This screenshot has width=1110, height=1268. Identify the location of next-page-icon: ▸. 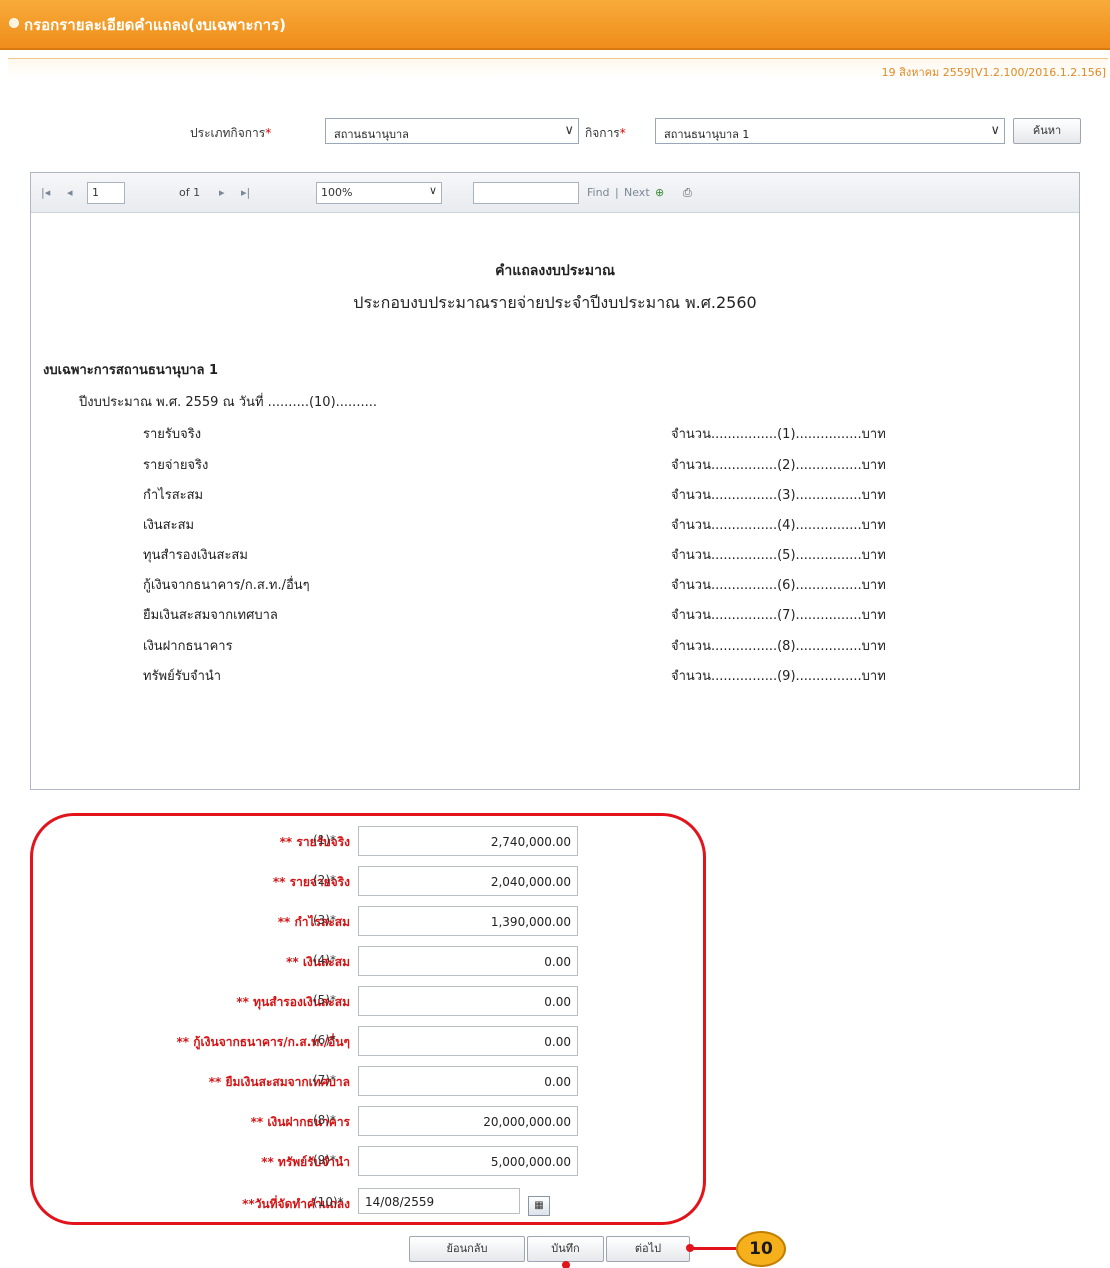
(222, 192).